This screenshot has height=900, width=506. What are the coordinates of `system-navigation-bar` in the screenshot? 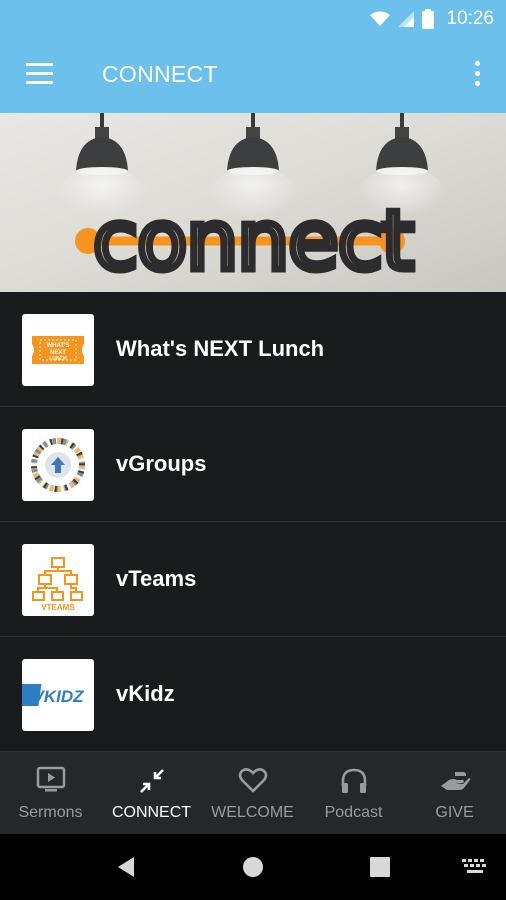 It's located at (253, 867).